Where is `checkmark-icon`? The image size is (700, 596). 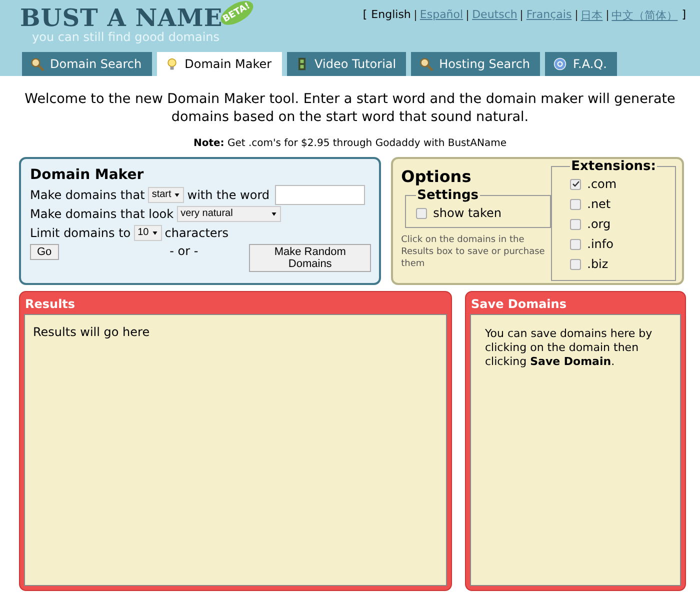
checkmark-icon is located at coordinates (576, 184).